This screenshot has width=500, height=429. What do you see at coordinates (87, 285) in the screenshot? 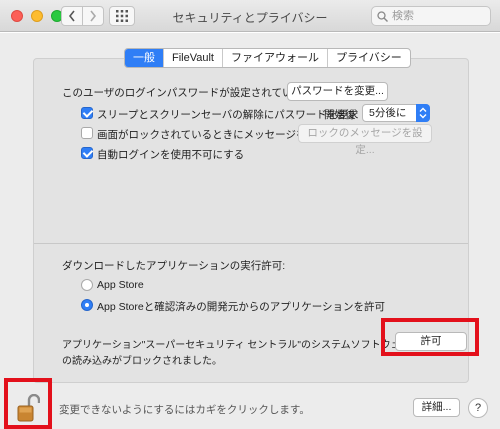
I see `app-store-radio` at bounding box center [87, 285].